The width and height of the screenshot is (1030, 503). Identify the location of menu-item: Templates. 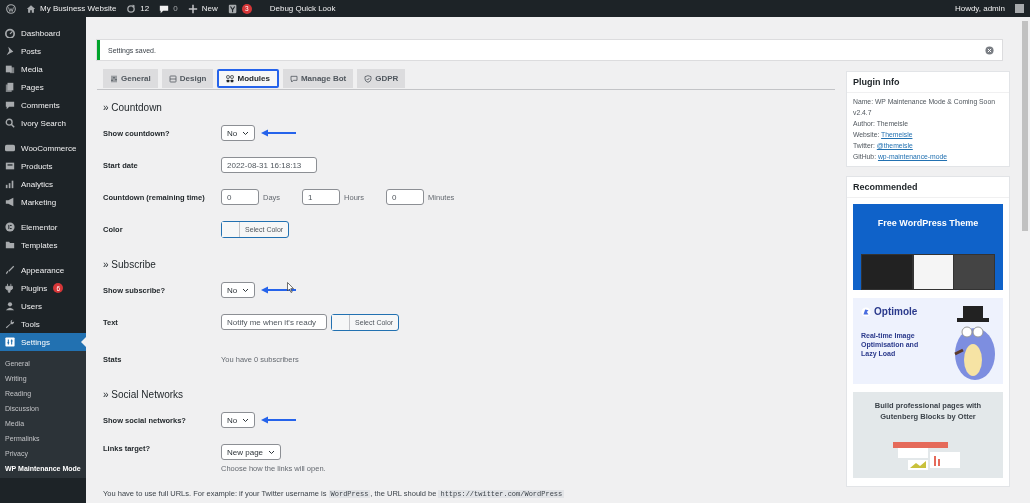
(43, 245).